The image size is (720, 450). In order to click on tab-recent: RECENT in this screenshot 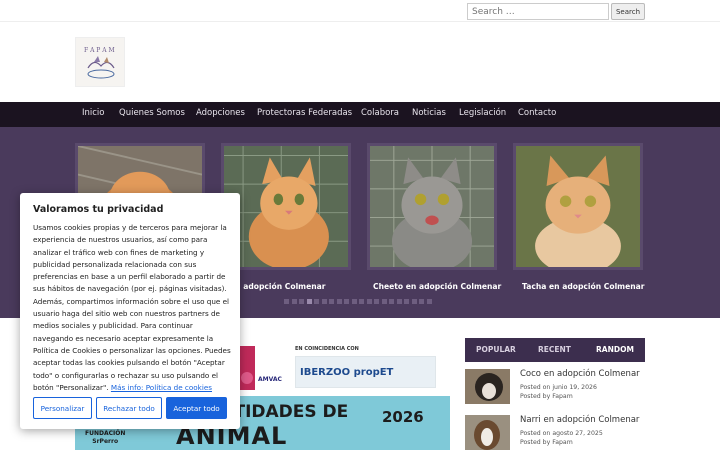, I will do `click(554, 349)`.